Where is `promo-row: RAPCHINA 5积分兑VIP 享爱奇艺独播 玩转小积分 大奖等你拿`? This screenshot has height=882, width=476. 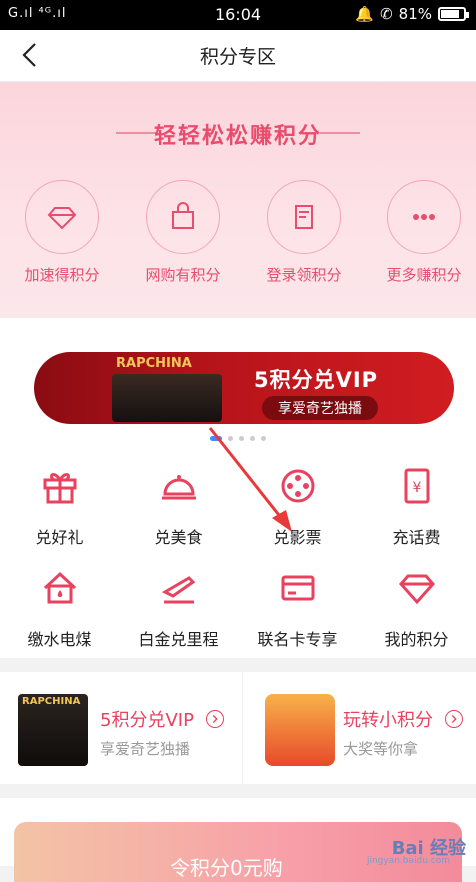
promo-row: RAPCHINA 5积分兑VIP 享爱奇艺独播 玩转小积分 大奖等你拿 is located at coordinates (238, 728).